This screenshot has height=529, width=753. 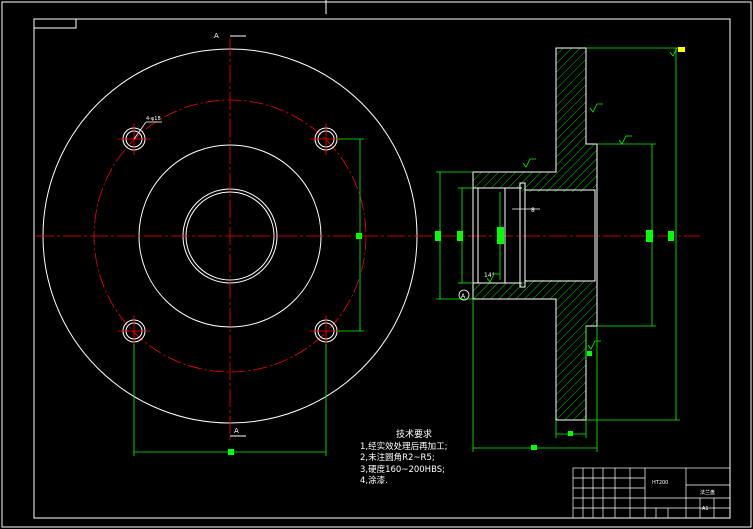 What do you see at coordinates (660, 483) in the screenshot?
I see `material-label: HT200` at bounding box center [660, 483].